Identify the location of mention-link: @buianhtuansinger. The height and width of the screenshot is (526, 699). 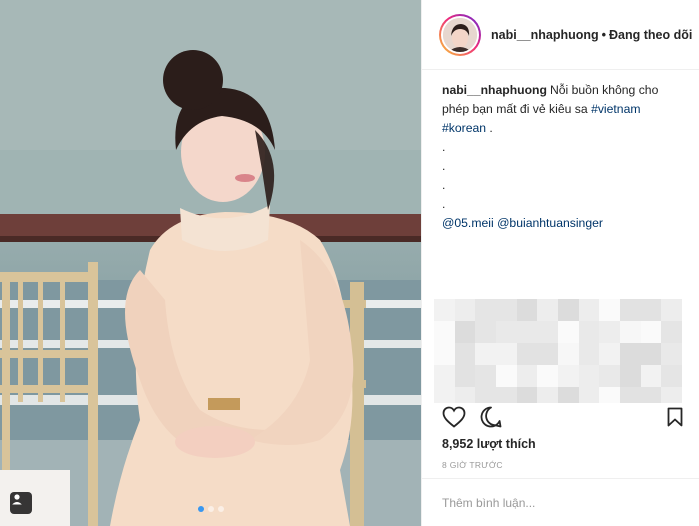
(550, 223).